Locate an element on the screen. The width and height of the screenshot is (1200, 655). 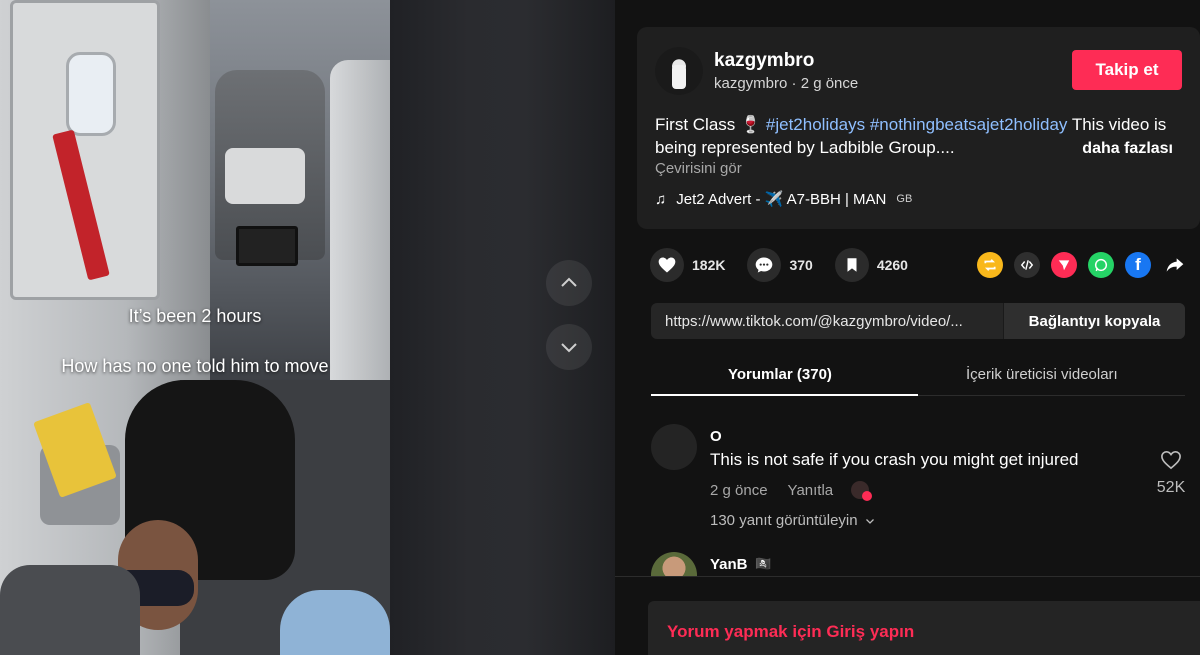
music-link: ♫ Jet2 Advert - ✈️ A7-BBH | MAN GB is located at coordinates (784, 199).